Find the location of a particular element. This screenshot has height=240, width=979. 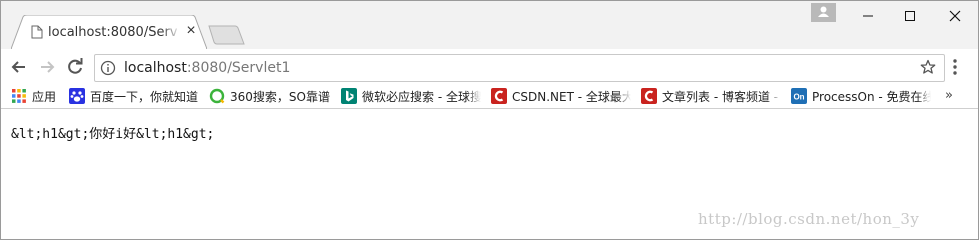

maximize-icon is located at coordinates (910, 16).